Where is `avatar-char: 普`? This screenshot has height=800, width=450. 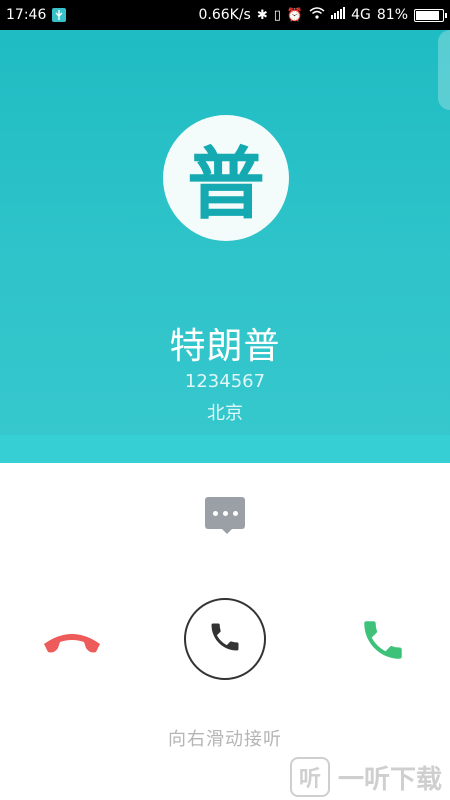 avatar-char: 普 is located at coordinates (225, 185).